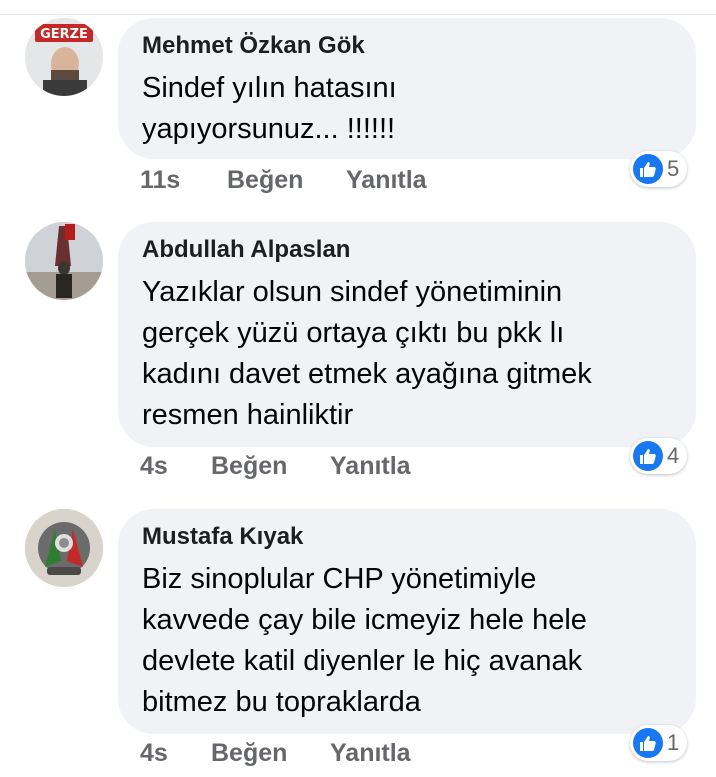 This screenshot has height=777, width=716. What do you see at coordinates (673, 168) in the screenshot?
I see `reaction-count: 5` at bounding box center [673, 168].